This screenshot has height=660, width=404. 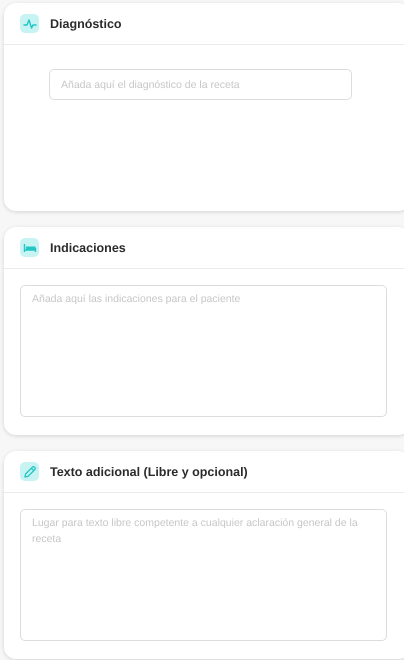 I want to click on section-title: Diagnóstico, so click(x=86, y=23).